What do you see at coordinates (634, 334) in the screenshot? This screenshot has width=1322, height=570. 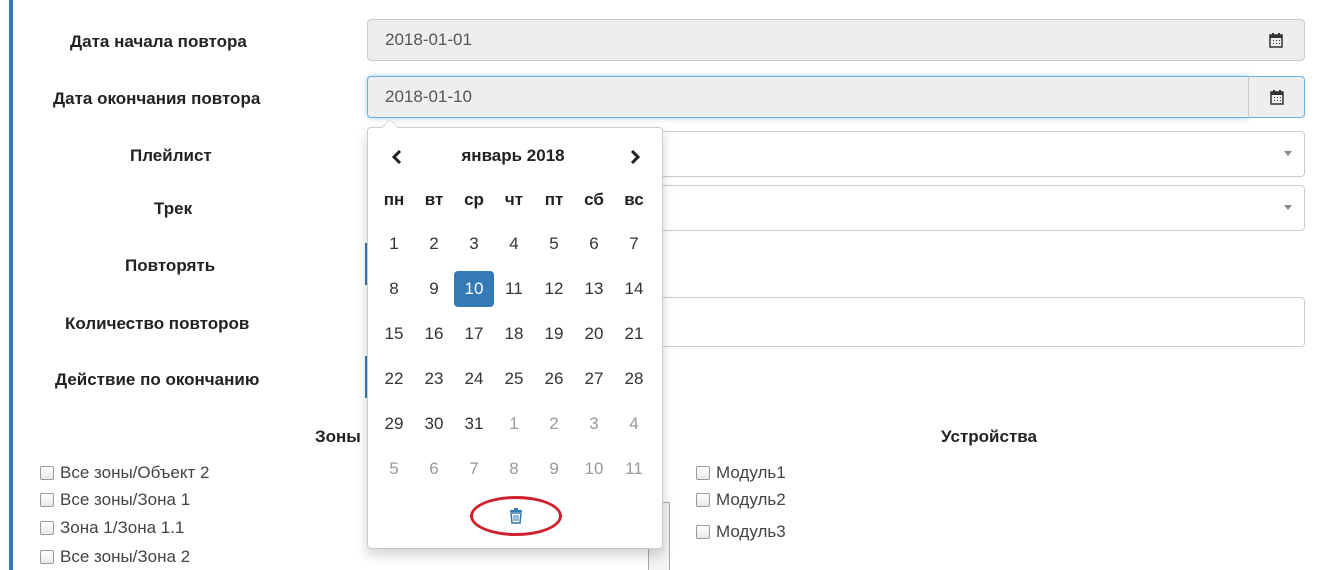 I see `day-cell: 21` at bounding box center [634, 334].